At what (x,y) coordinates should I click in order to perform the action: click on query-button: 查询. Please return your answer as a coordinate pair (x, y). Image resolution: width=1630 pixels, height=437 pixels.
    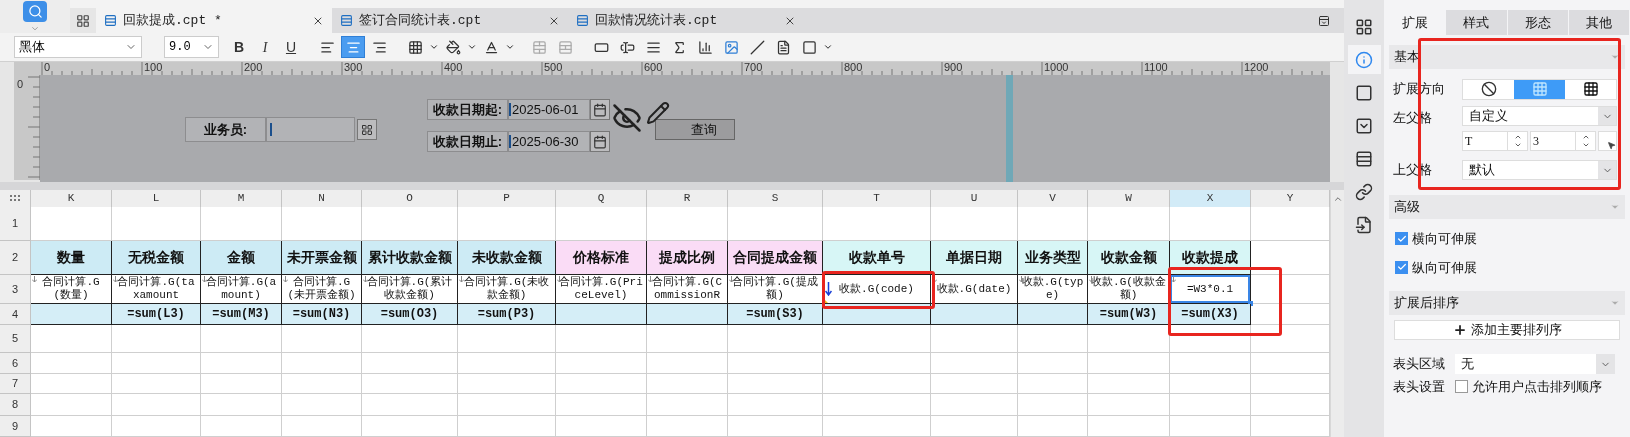
    Looking at the image, I should click on (695, 129).